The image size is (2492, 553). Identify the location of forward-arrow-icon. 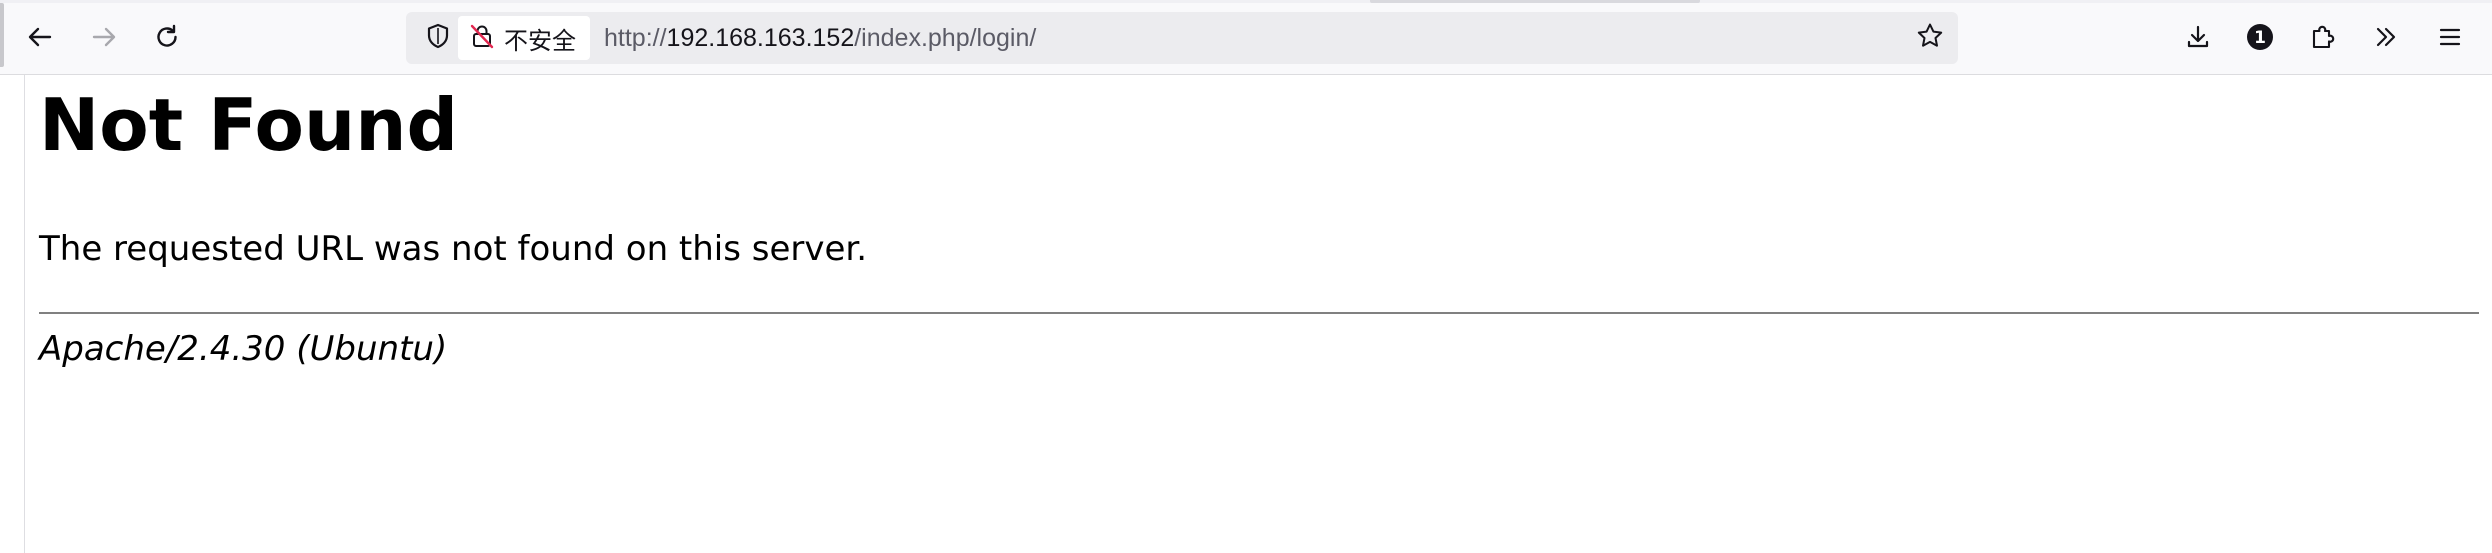
(104, 37).